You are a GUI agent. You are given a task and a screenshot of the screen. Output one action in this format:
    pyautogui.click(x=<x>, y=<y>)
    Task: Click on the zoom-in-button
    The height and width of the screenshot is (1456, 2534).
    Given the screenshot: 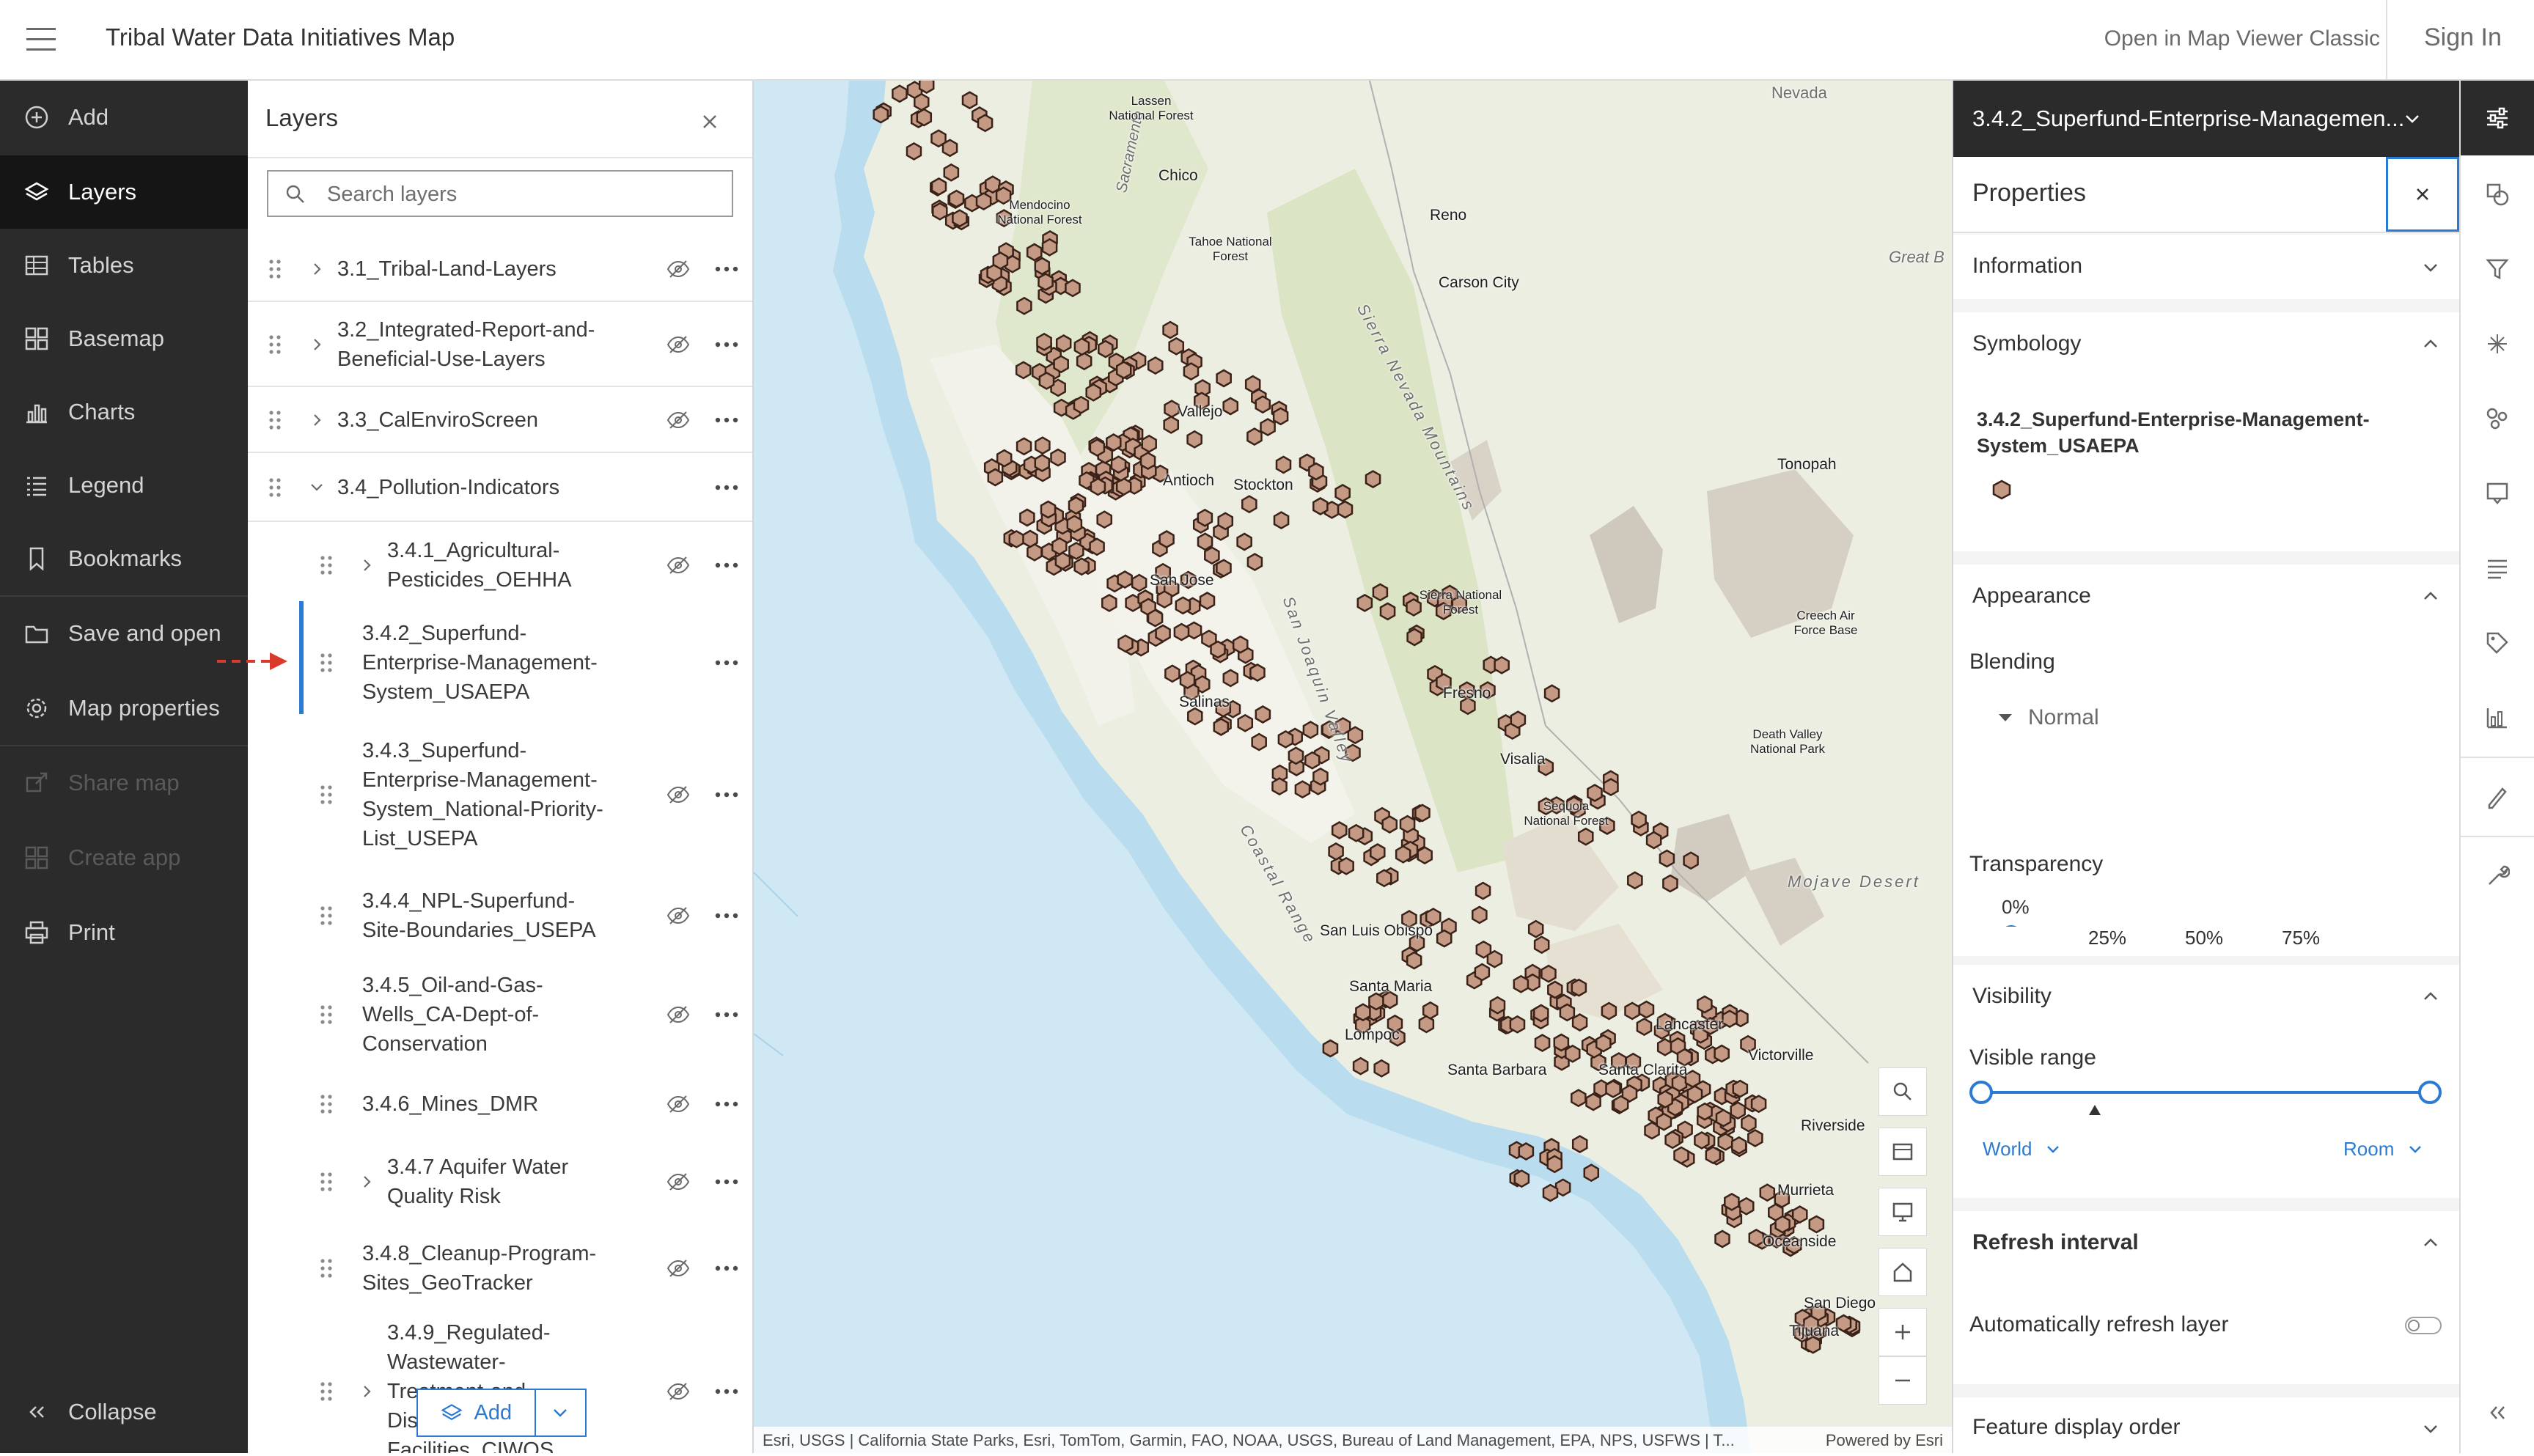 What is the action you would take?
    pyautogui.click(x=1903, y=1332)
    